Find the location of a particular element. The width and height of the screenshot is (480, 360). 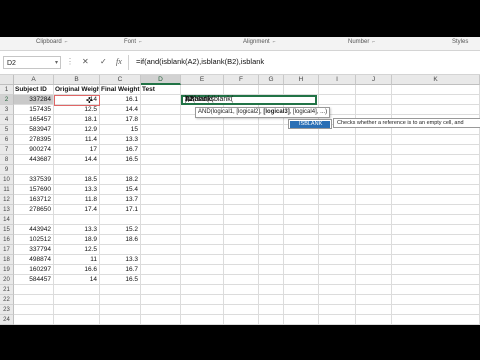

cell-k17 is located at coordinates (436, 250).